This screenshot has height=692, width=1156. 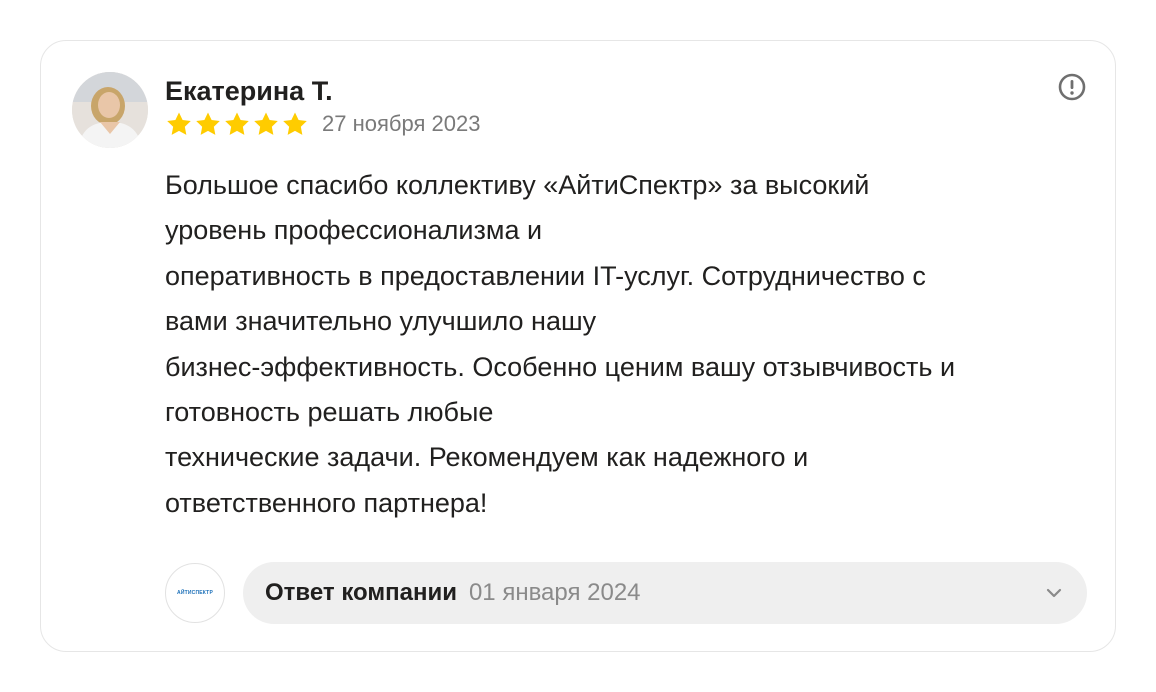 I want to click on chevron-down-icon, so click(x=1054, y=593).